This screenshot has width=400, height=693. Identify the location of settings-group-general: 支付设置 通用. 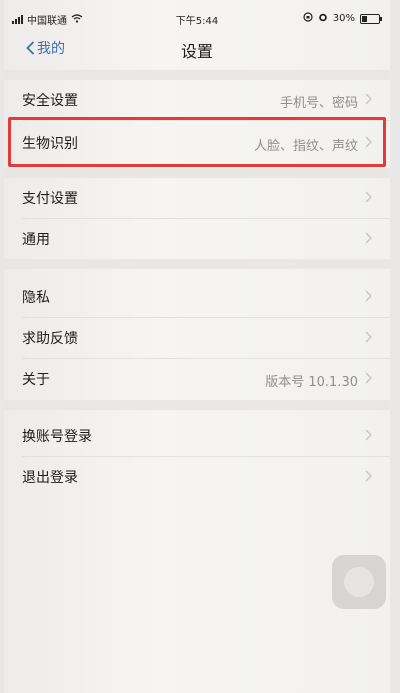
(197, 218).